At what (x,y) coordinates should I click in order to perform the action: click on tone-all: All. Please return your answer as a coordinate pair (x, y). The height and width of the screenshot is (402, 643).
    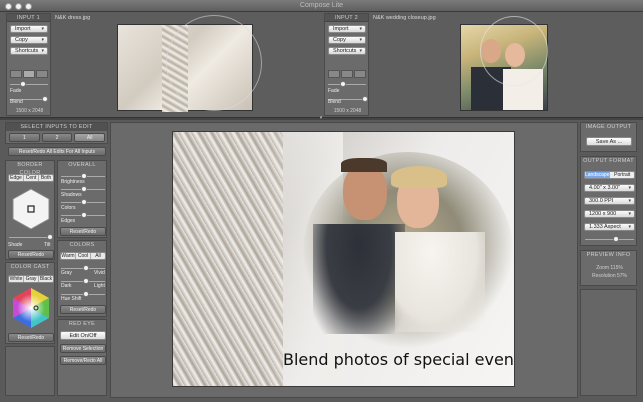
    Looking at the image, I should click on (98, 256).